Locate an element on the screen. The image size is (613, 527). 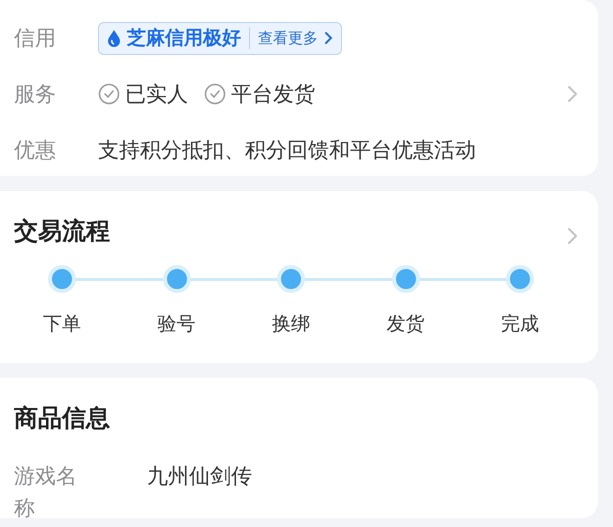
row-label: 信用 is located at coordinates (35, 38).